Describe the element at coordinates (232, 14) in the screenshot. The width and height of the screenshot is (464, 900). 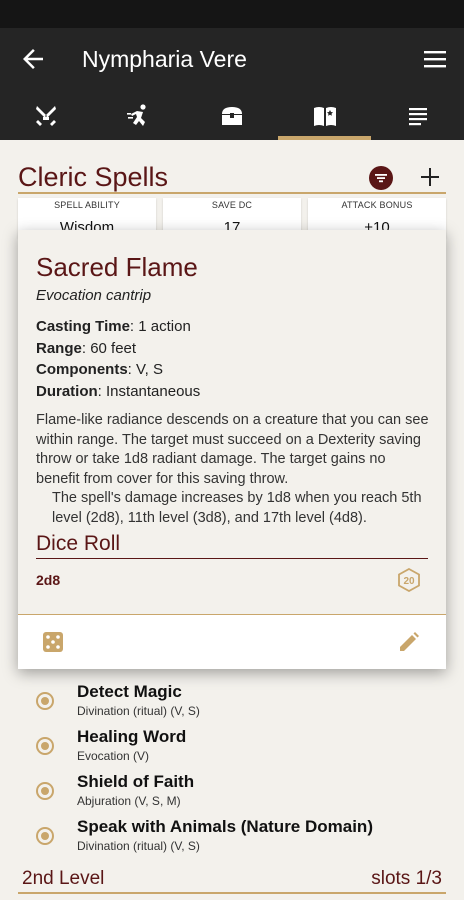
I see `status-bar` at that location.